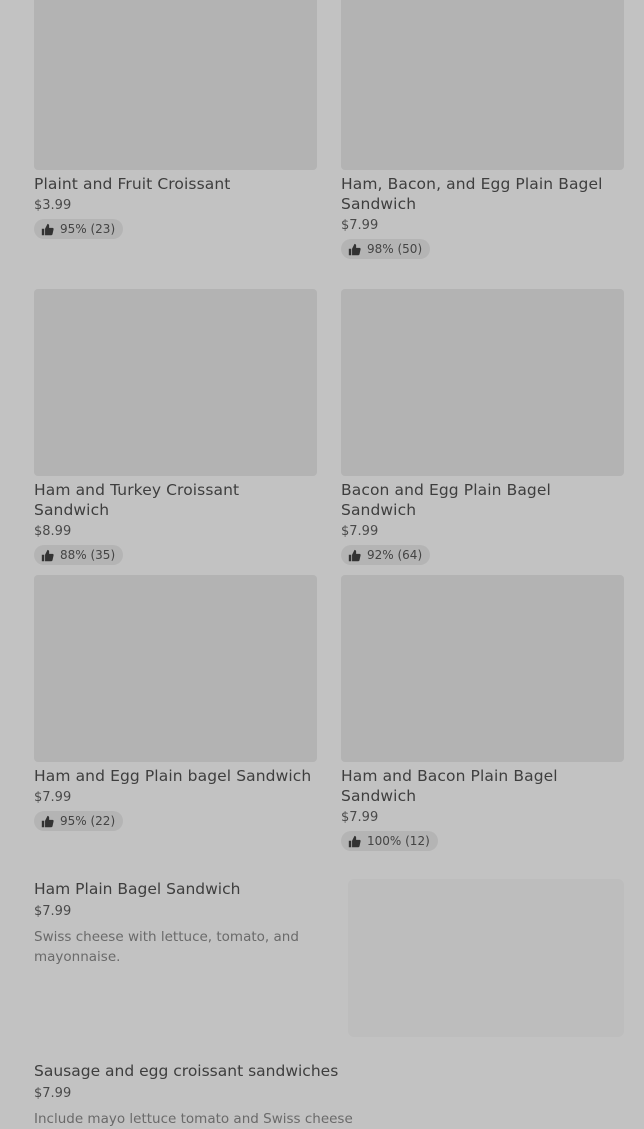  I want to click on item-image, so click(486, 958).